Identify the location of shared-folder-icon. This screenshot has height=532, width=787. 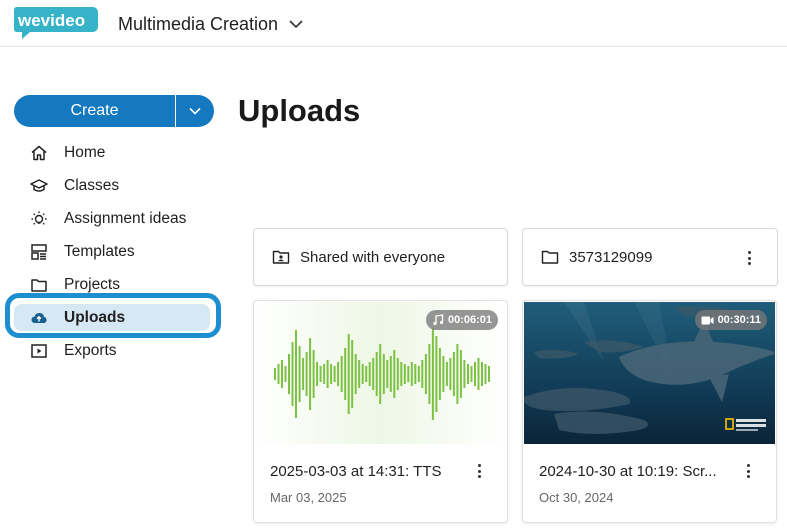
(281, 257).